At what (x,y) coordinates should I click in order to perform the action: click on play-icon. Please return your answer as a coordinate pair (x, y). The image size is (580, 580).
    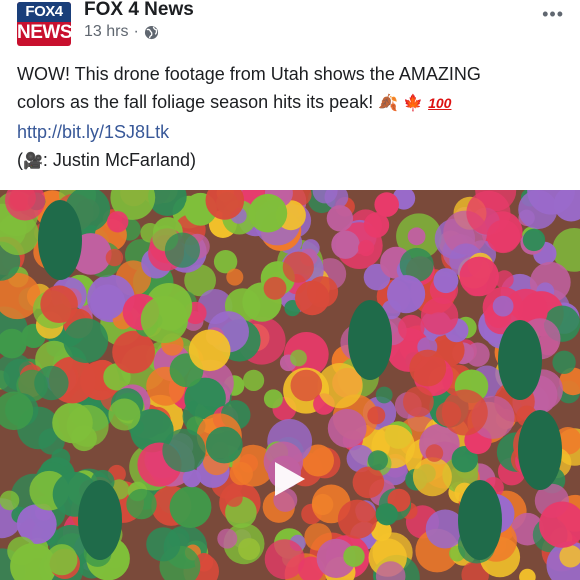
    Looking at the image, I should click on (290, 479).